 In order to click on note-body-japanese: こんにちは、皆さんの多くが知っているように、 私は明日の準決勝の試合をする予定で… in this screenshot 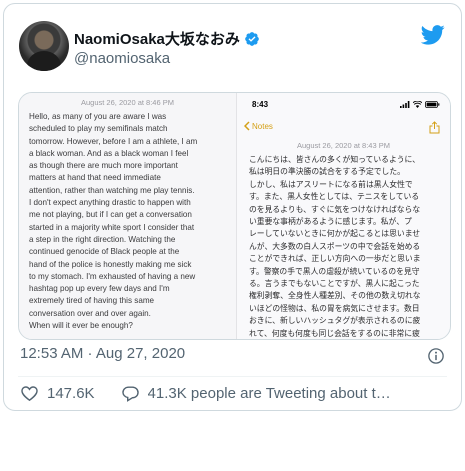, I will do `click(335, 246)`.